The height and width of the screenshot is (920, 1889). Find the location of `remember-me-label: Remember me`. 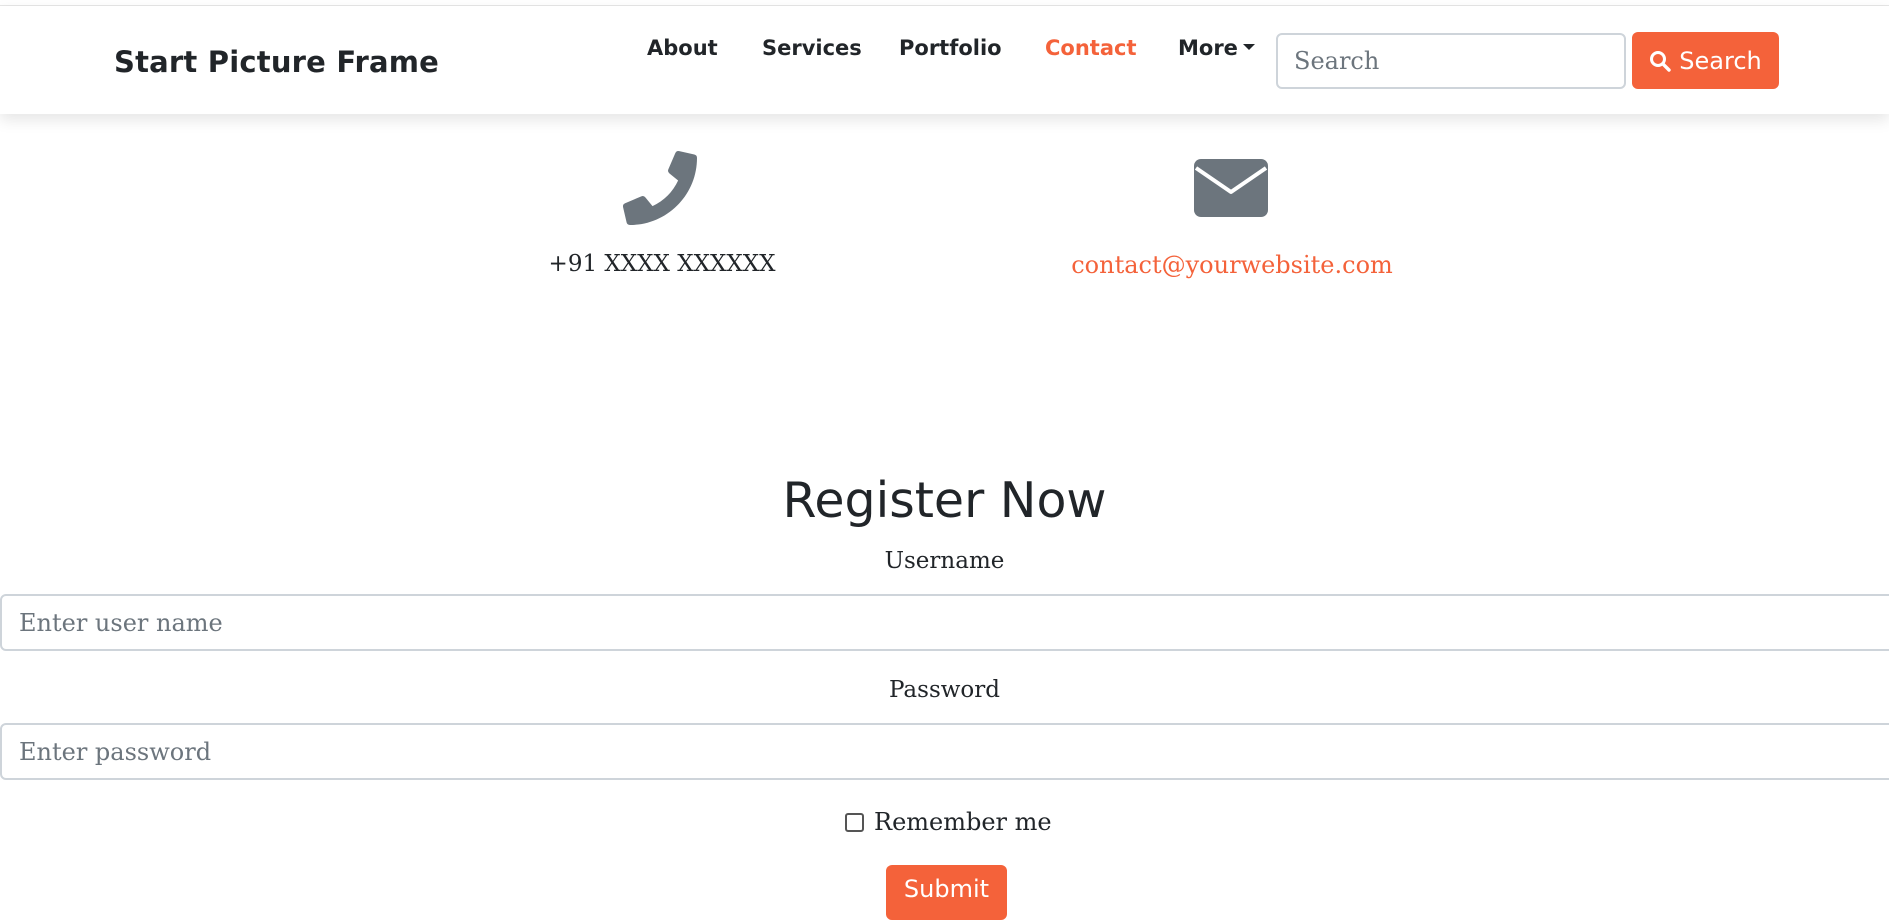

remember-me-label: Remember me is located at coordinates (963, 822).